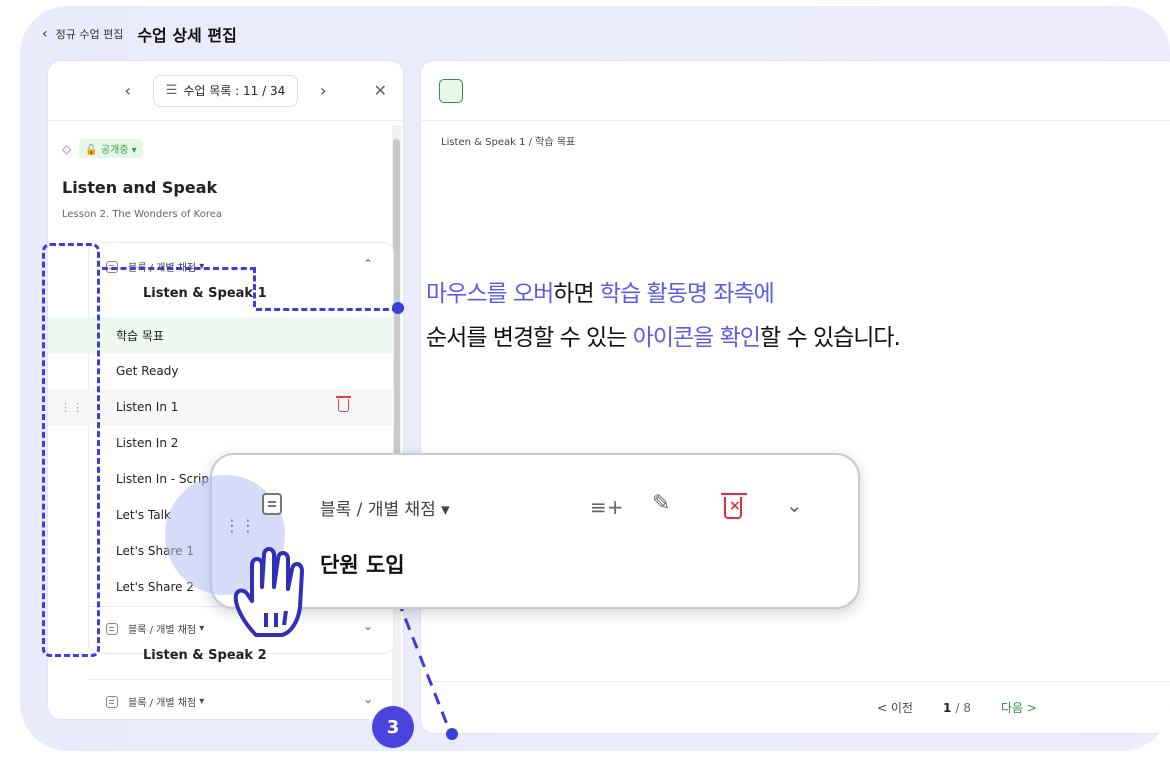  What do you see at coordinates (490, 294) in the screenshot?
I see `hint-highlight: 마우스를 오버` at bounding box center [490, 294].